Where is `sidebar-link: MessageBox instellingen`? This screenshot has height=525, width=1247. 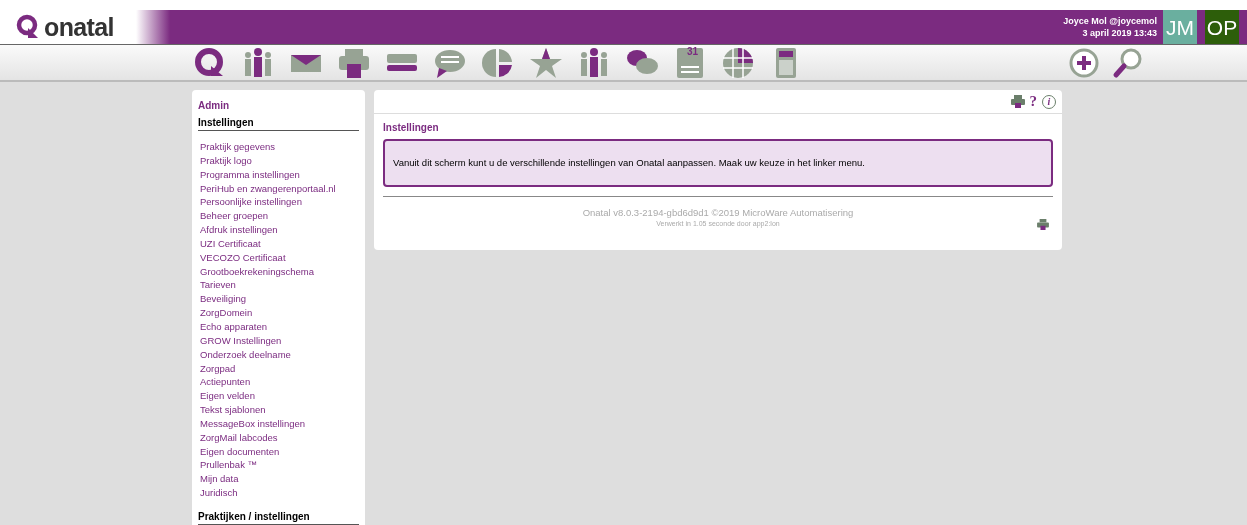
sidebar-link: MessageBox instellingen is located at coordinates (279, 423).